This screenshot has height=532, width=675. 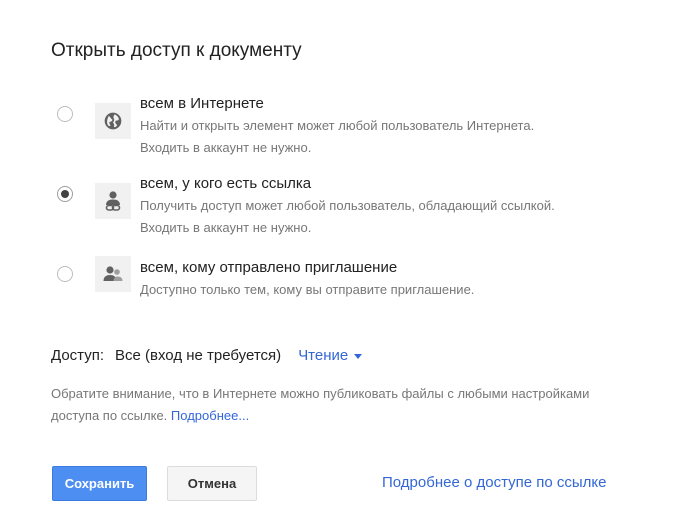 What do you see at coordinates (323, 355) in the screenshot?
I see `access-level-value: Чтение` at bounding box center [323, 355].